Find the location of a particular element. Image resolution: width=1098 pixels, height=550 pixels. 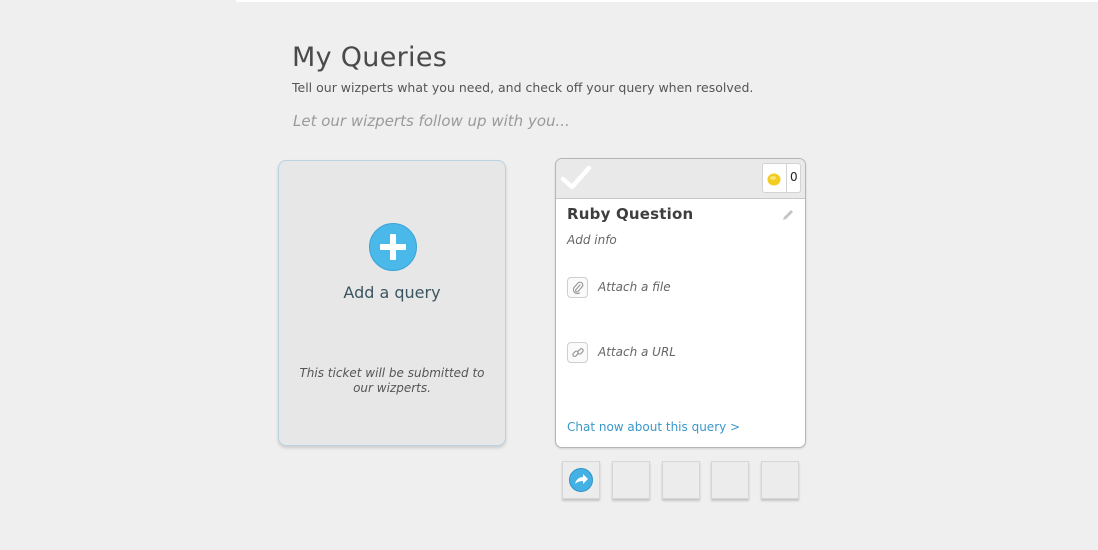

plus-circle-icon is located at coordinates (393, 247).